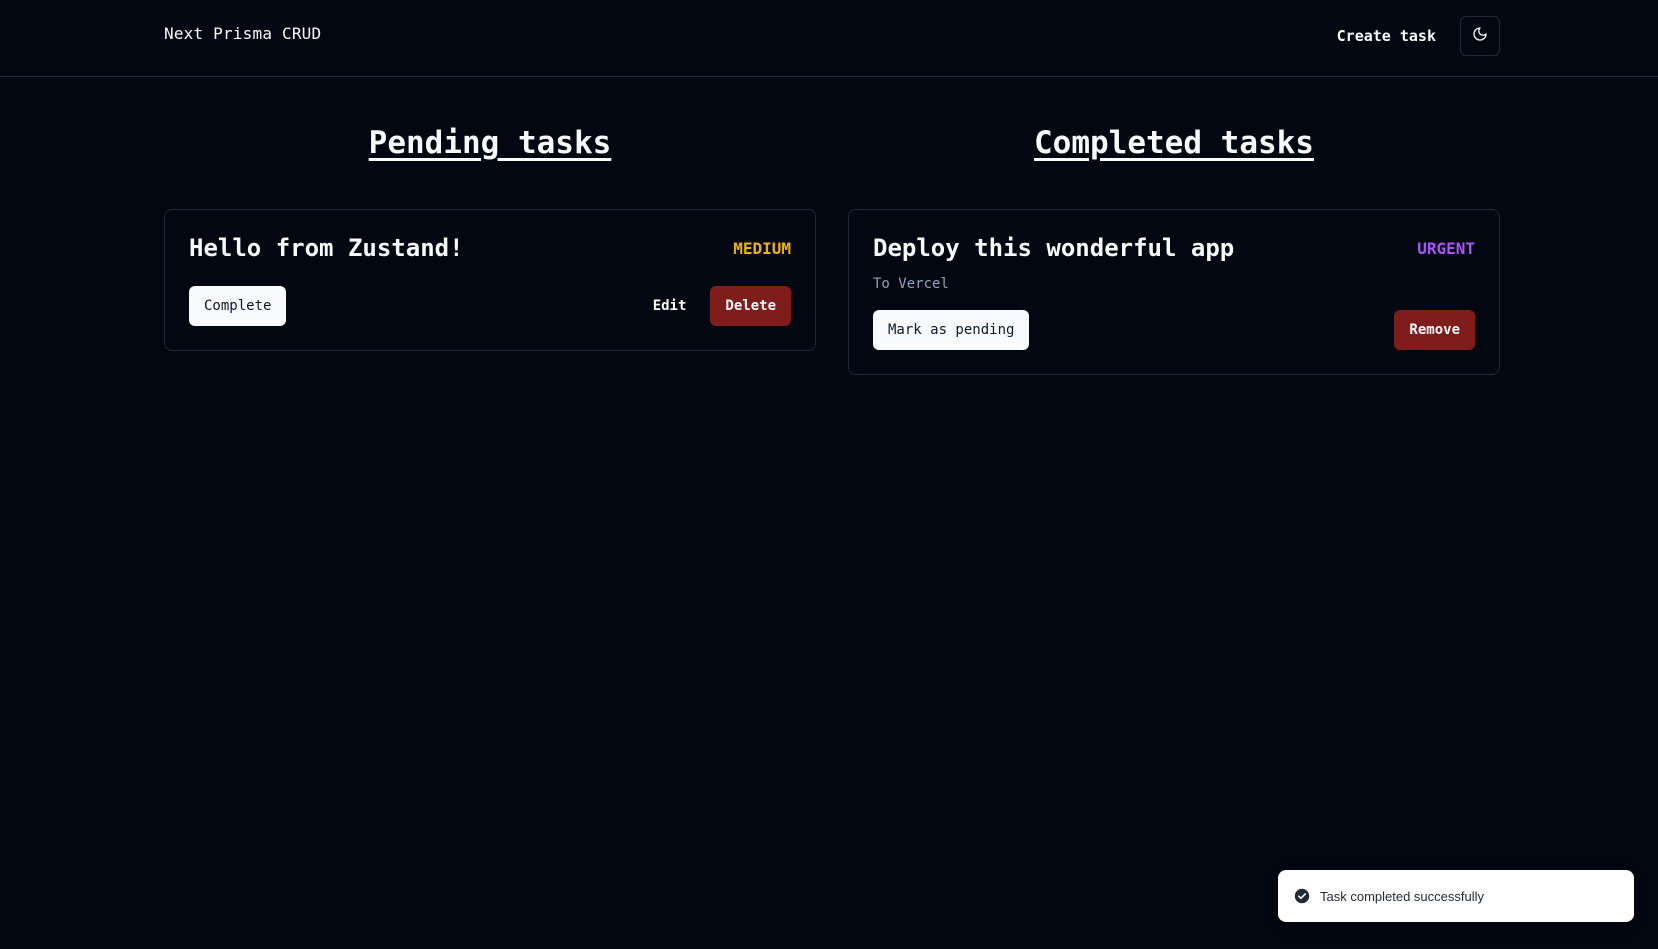 This screenshot has height=949, width=1658. Describe the element at coordinates (1386, 36) in the screenshot. I see `create-task-link: Create task` at that location.